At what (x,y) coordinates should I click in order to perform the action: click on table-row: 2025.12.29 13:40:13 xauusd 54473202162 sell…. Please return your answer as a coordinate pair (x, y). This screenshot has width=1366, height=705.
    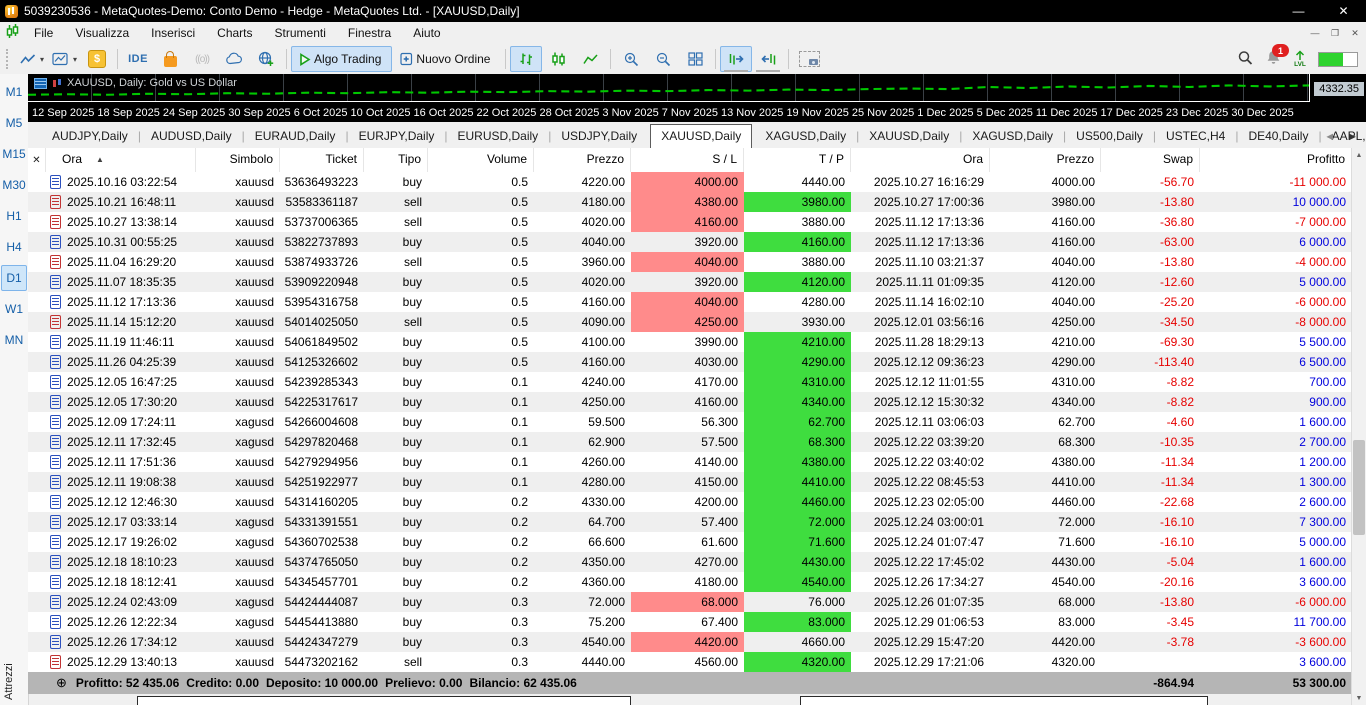
    Looking at the image, I should click on (690, 662).